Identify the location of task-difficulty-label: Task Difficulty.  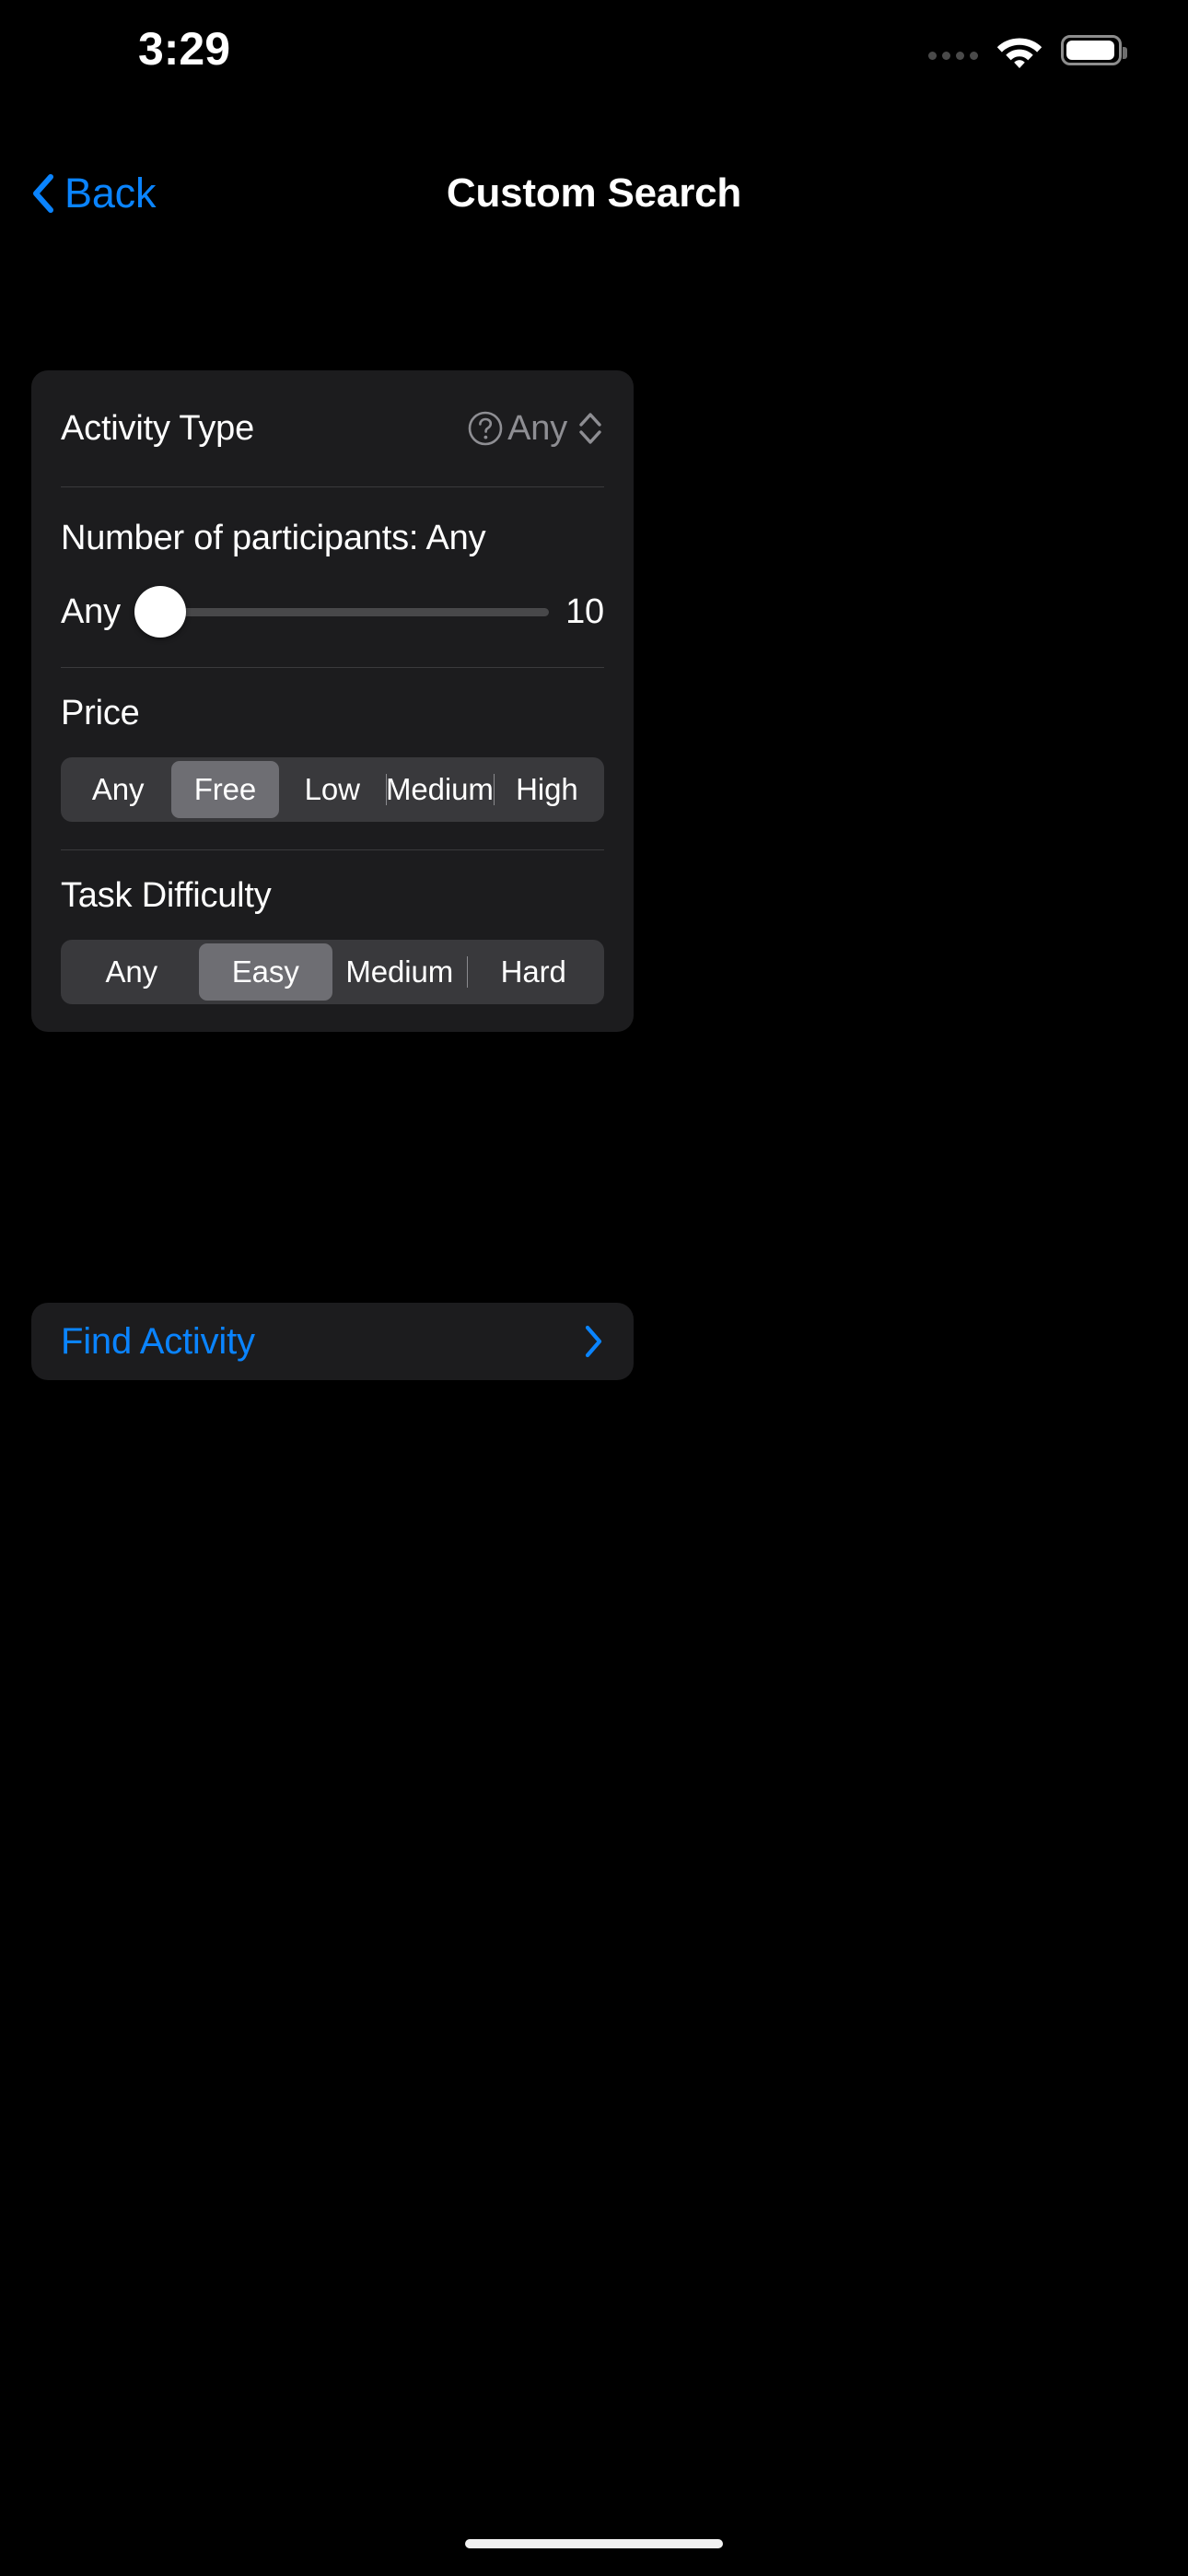
(166, 895).